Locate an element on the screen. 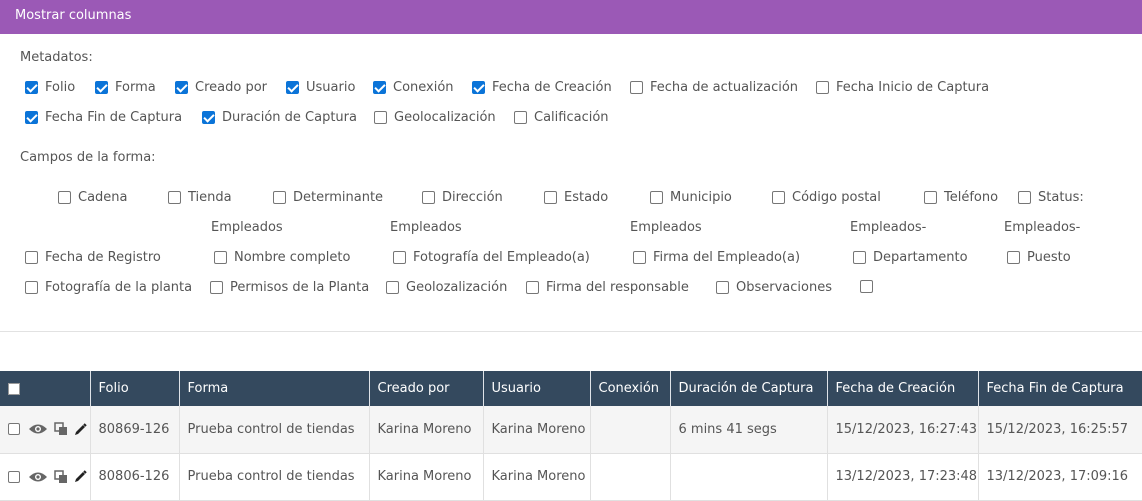  cell-conexion is located at coordinates (630, 430).